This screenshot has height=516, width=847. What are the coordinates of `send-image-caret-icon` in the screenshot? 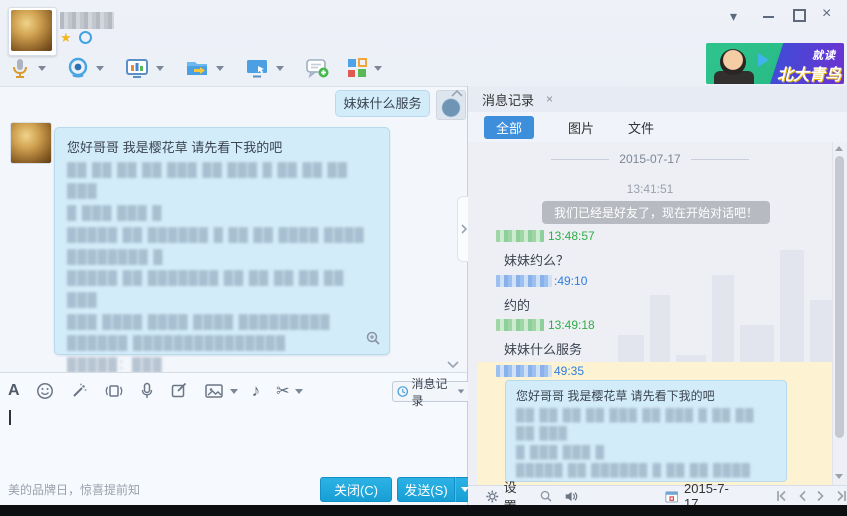 It's located at (233, 391).